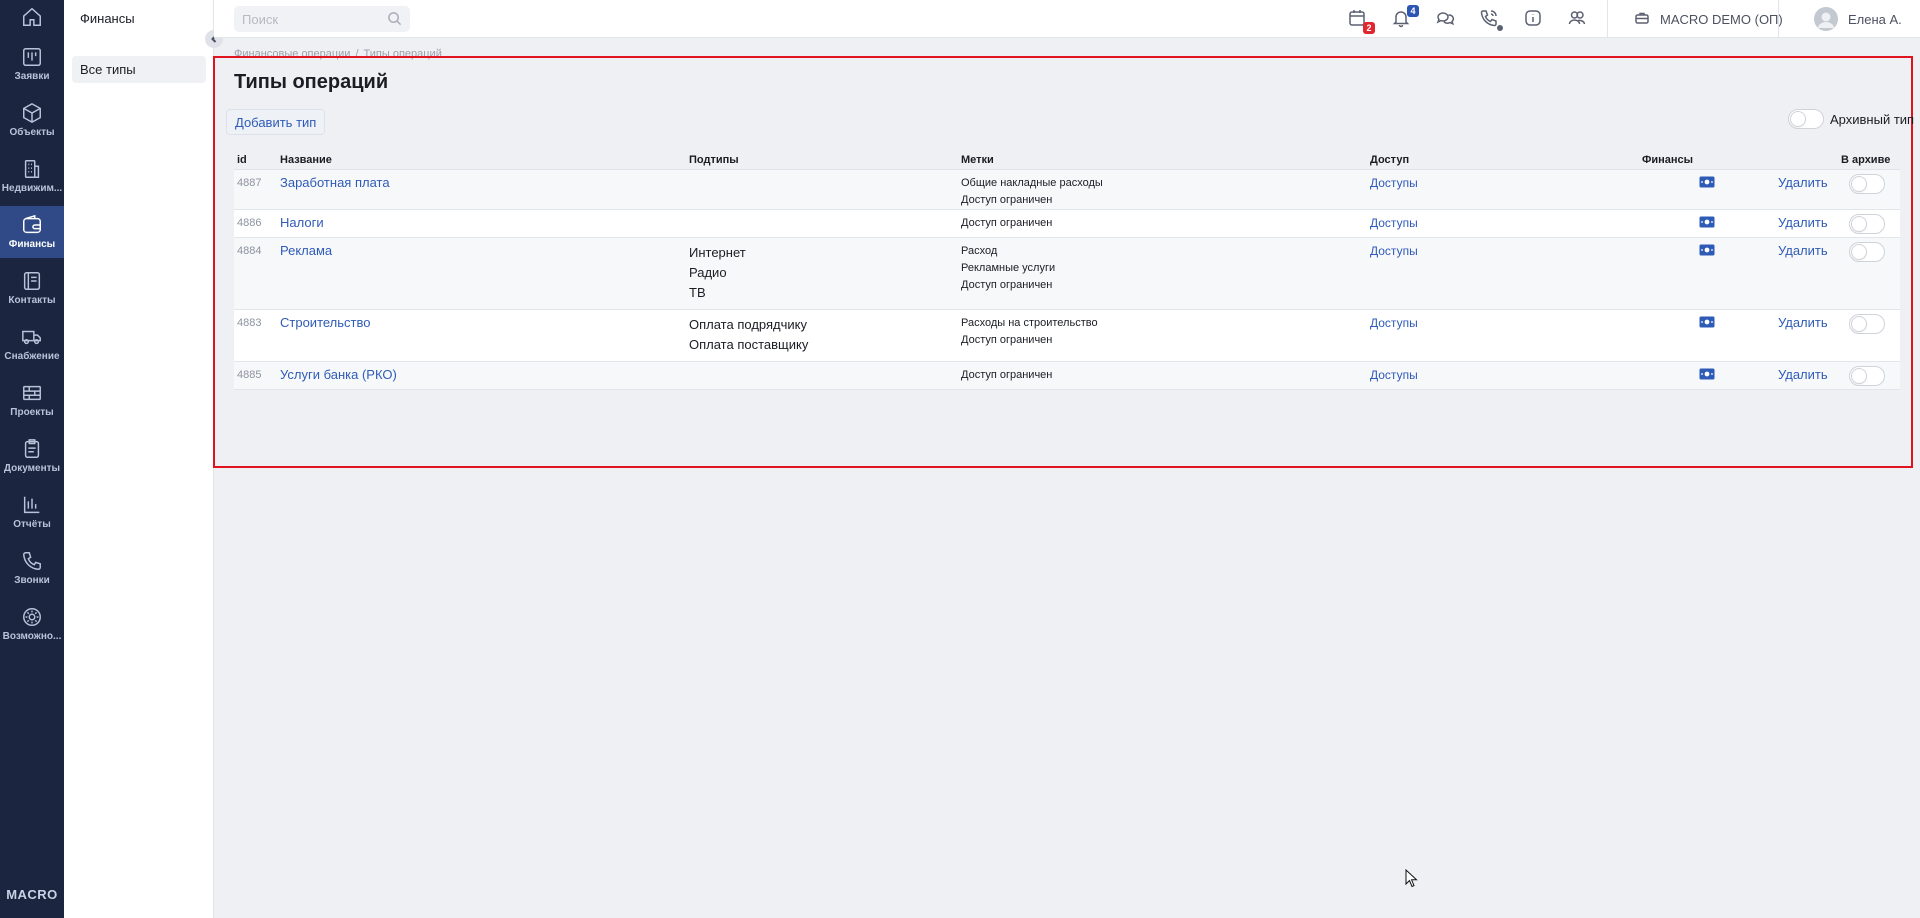 This screenshot has height=918, width=1920. I want to click on sidebar-item-all-types: Все типы, so click(139, 69).